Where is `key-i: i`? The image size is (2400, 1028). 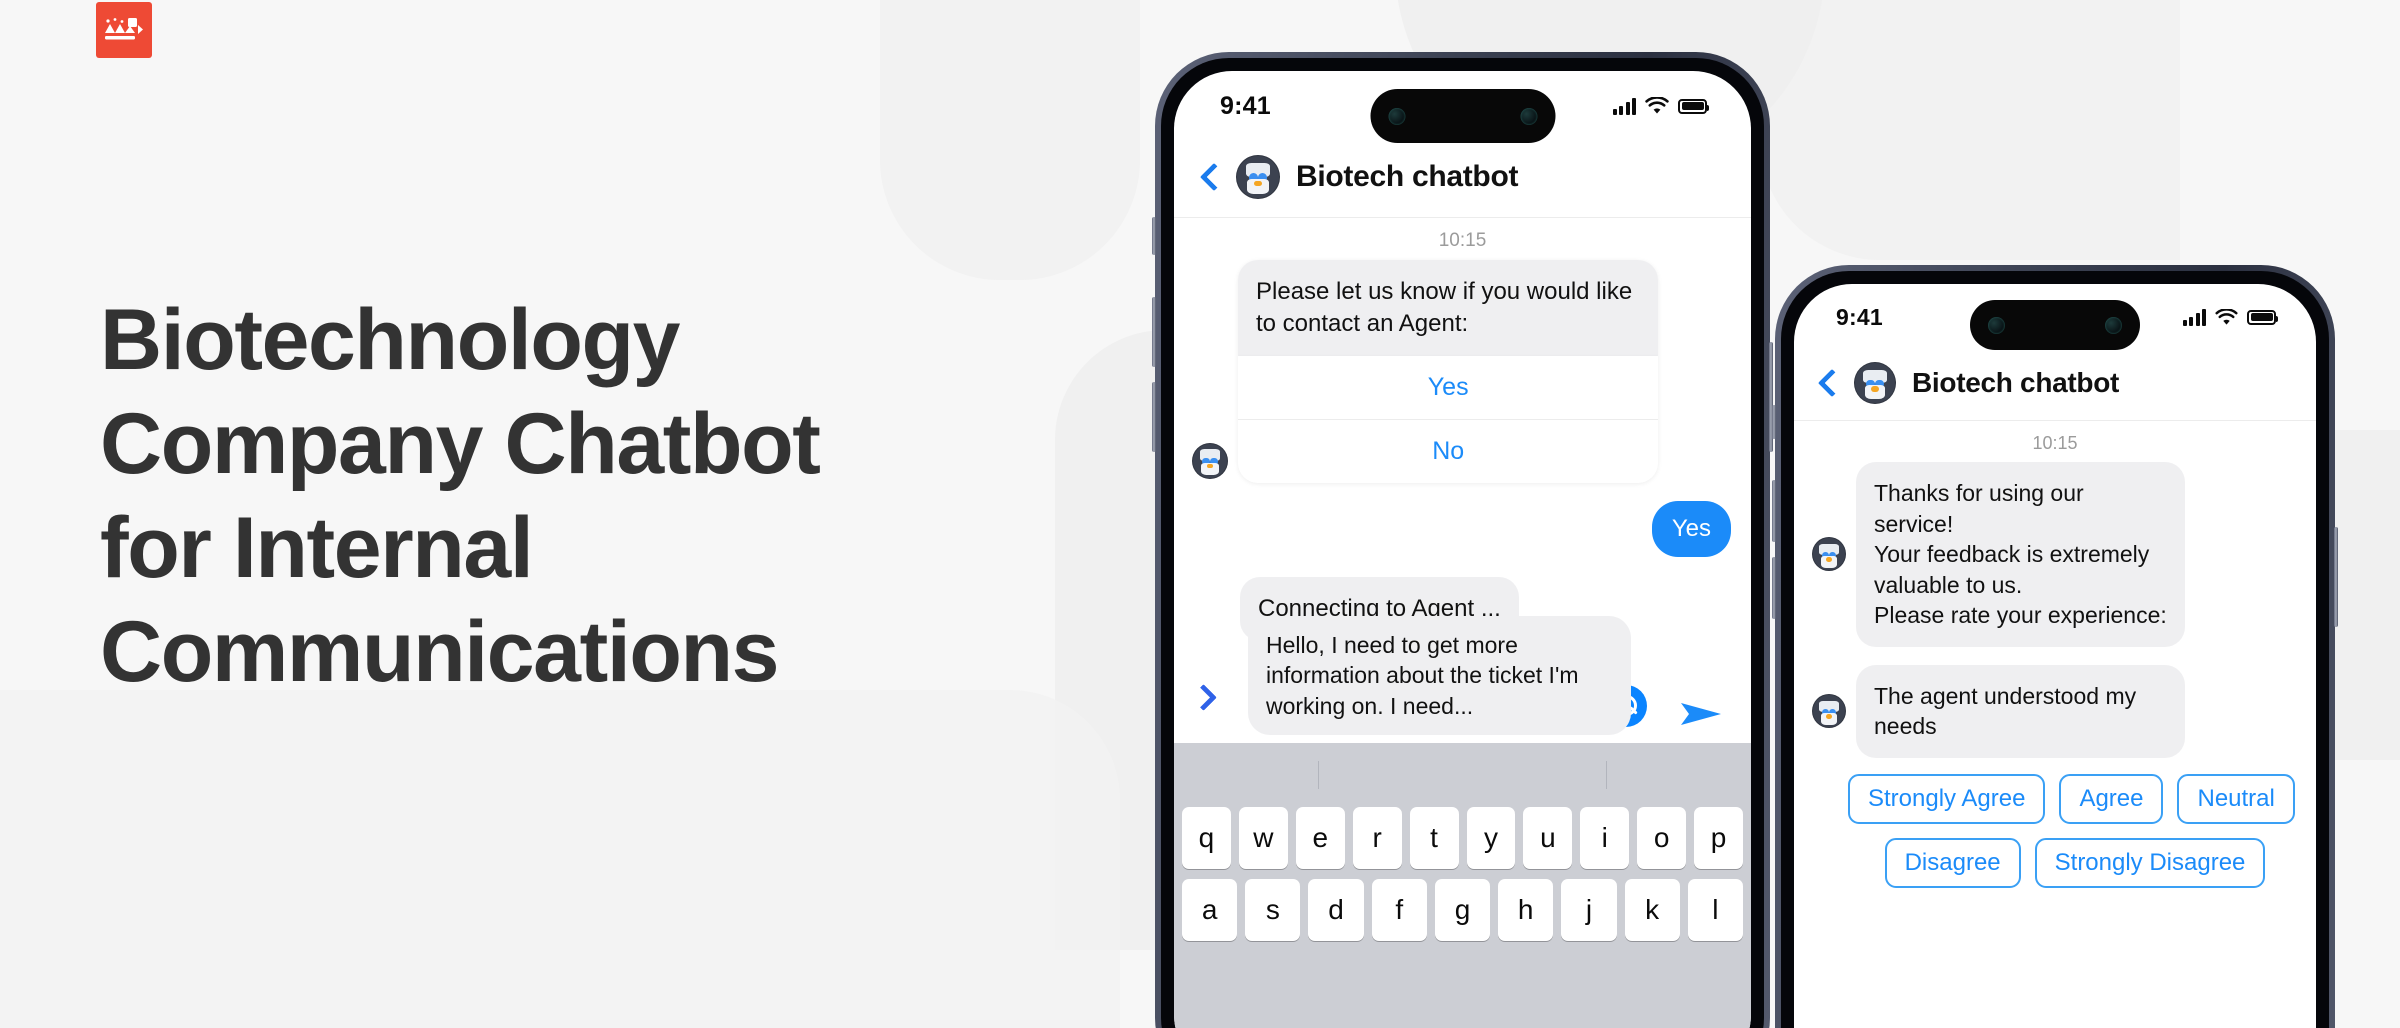 key-i: i is located at coordinates (1605, 838).